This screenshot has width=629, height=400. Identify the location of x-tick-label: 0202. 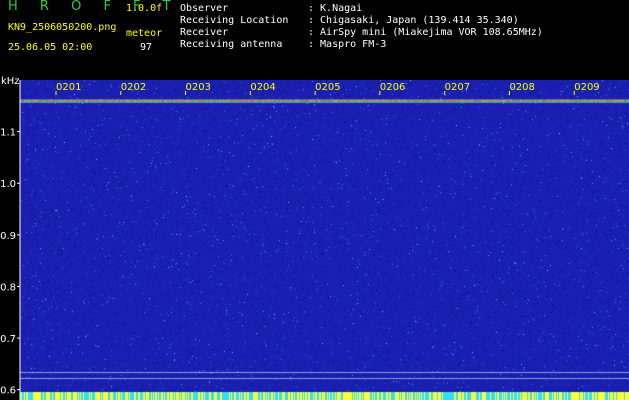
(133, 87).